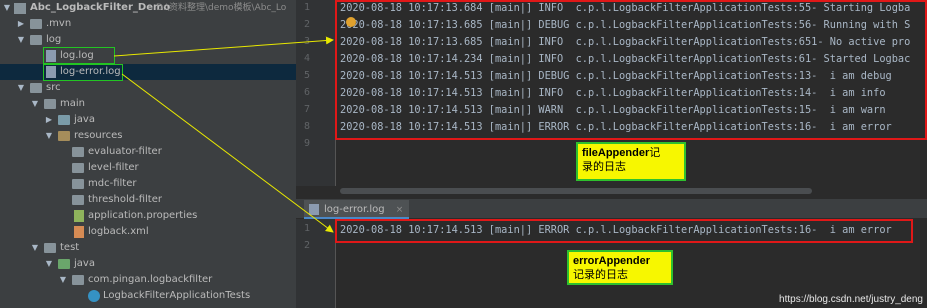  Describe the element at coordinates (113, 167) in the screenshot. I see `tree-label: level-filter` at that location.